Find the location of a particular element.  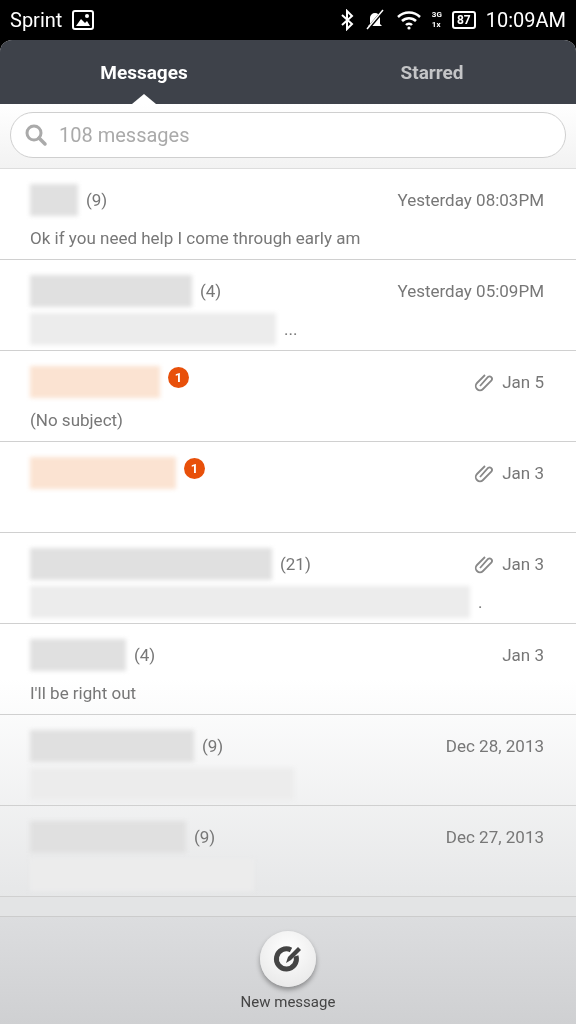

message-thread: 1 Jan 5 (No subject) is located at coordinates (288, 396).